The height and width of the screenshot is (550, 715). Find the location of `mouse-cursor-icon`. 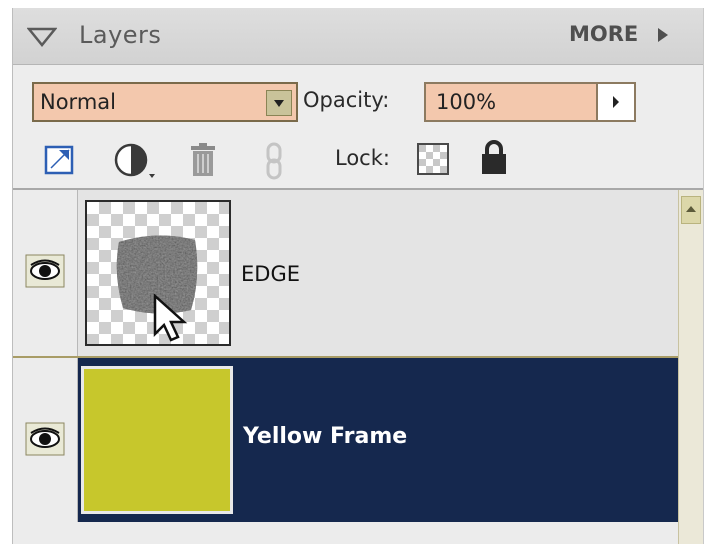

mouse-cursor-icon is located at coordinates (170, 318).